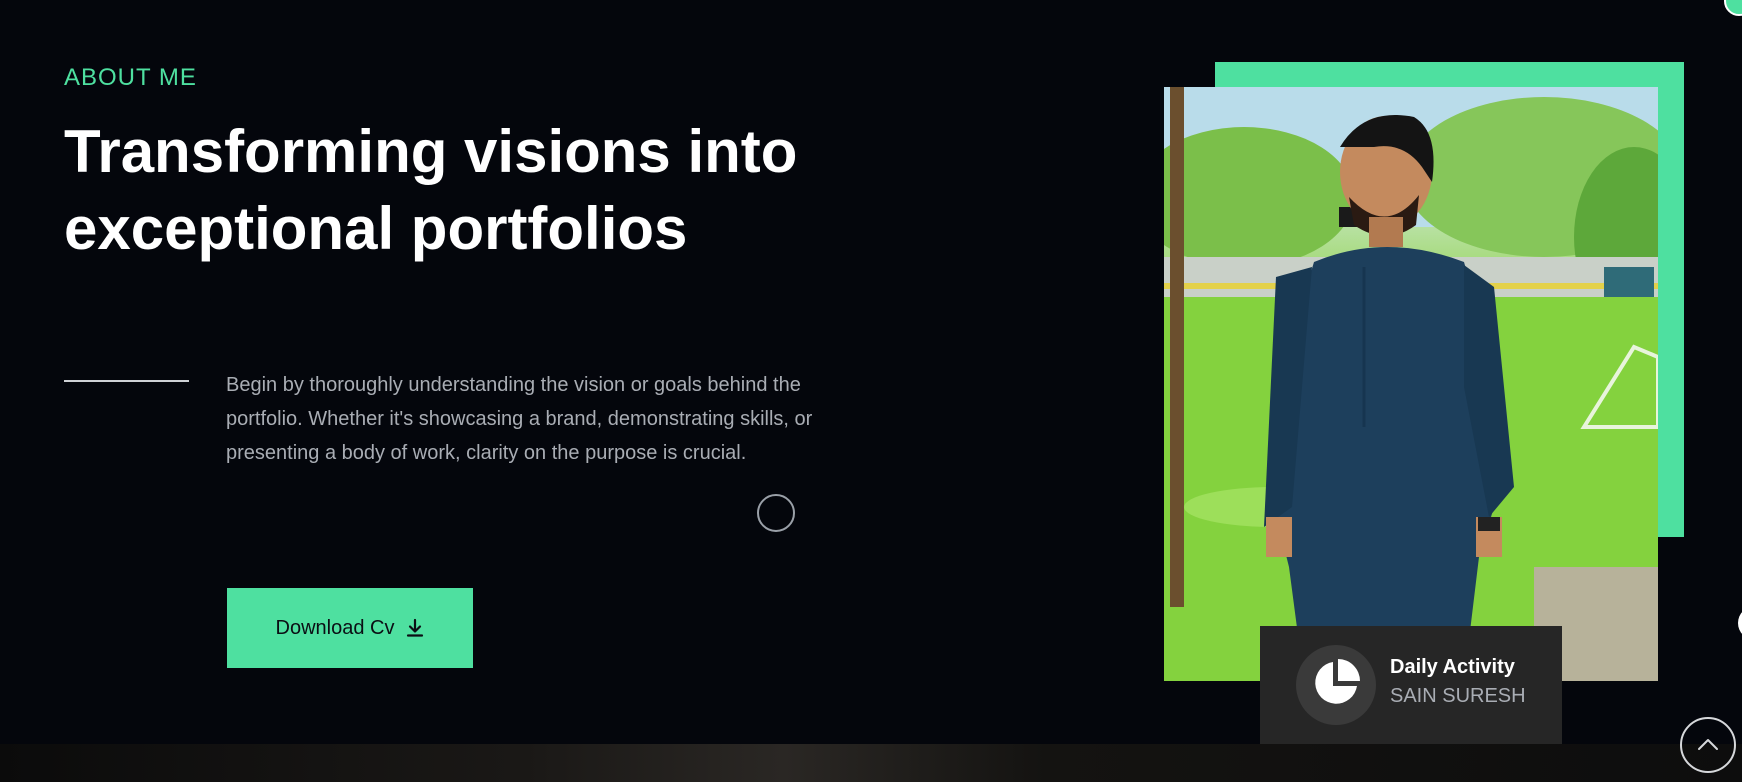 The height and width of the screenshot is (782, 1742). I want to click on activity-icon-badge, so click(1336, 685).